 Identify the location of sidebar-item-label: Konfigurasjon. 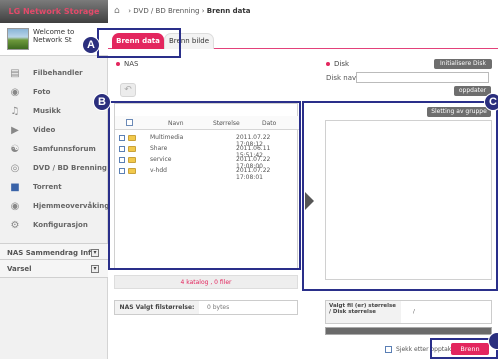
(60, 225).